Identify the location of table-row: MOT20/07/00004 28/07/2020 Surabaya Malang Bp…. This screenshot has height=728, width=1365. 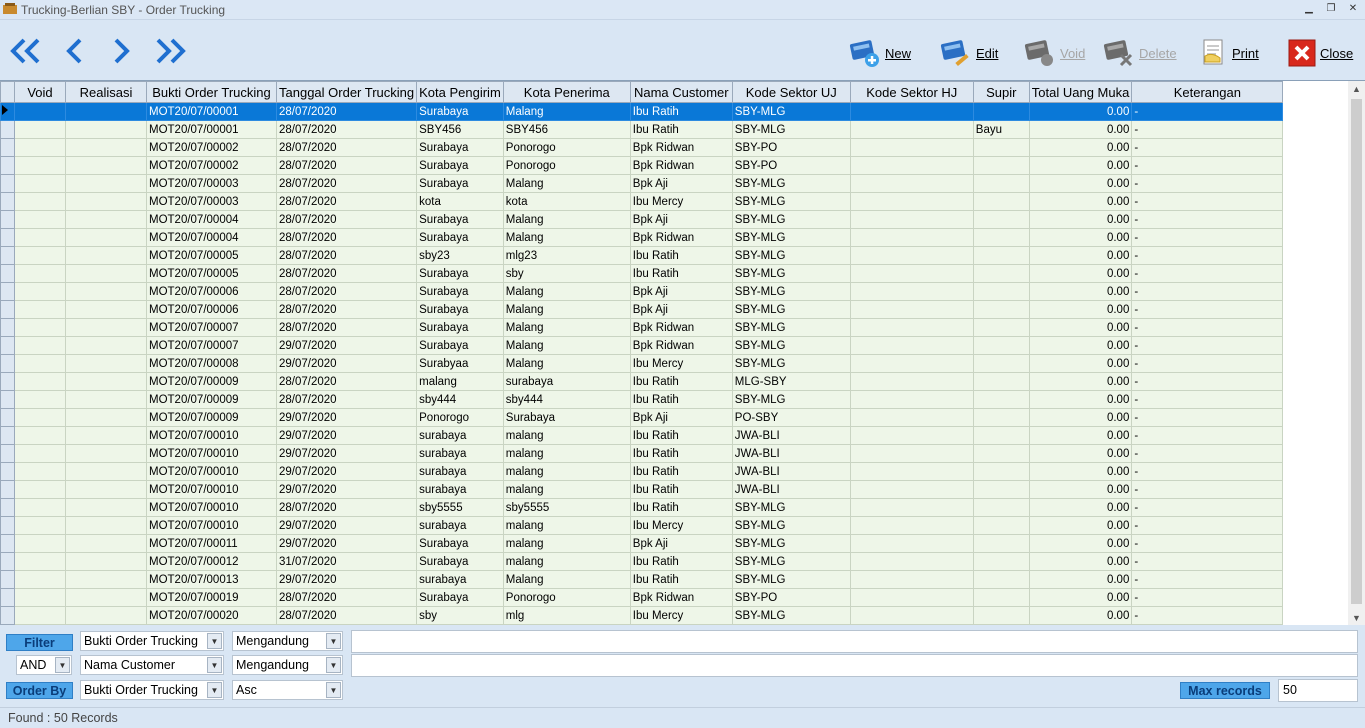
(642, 219).